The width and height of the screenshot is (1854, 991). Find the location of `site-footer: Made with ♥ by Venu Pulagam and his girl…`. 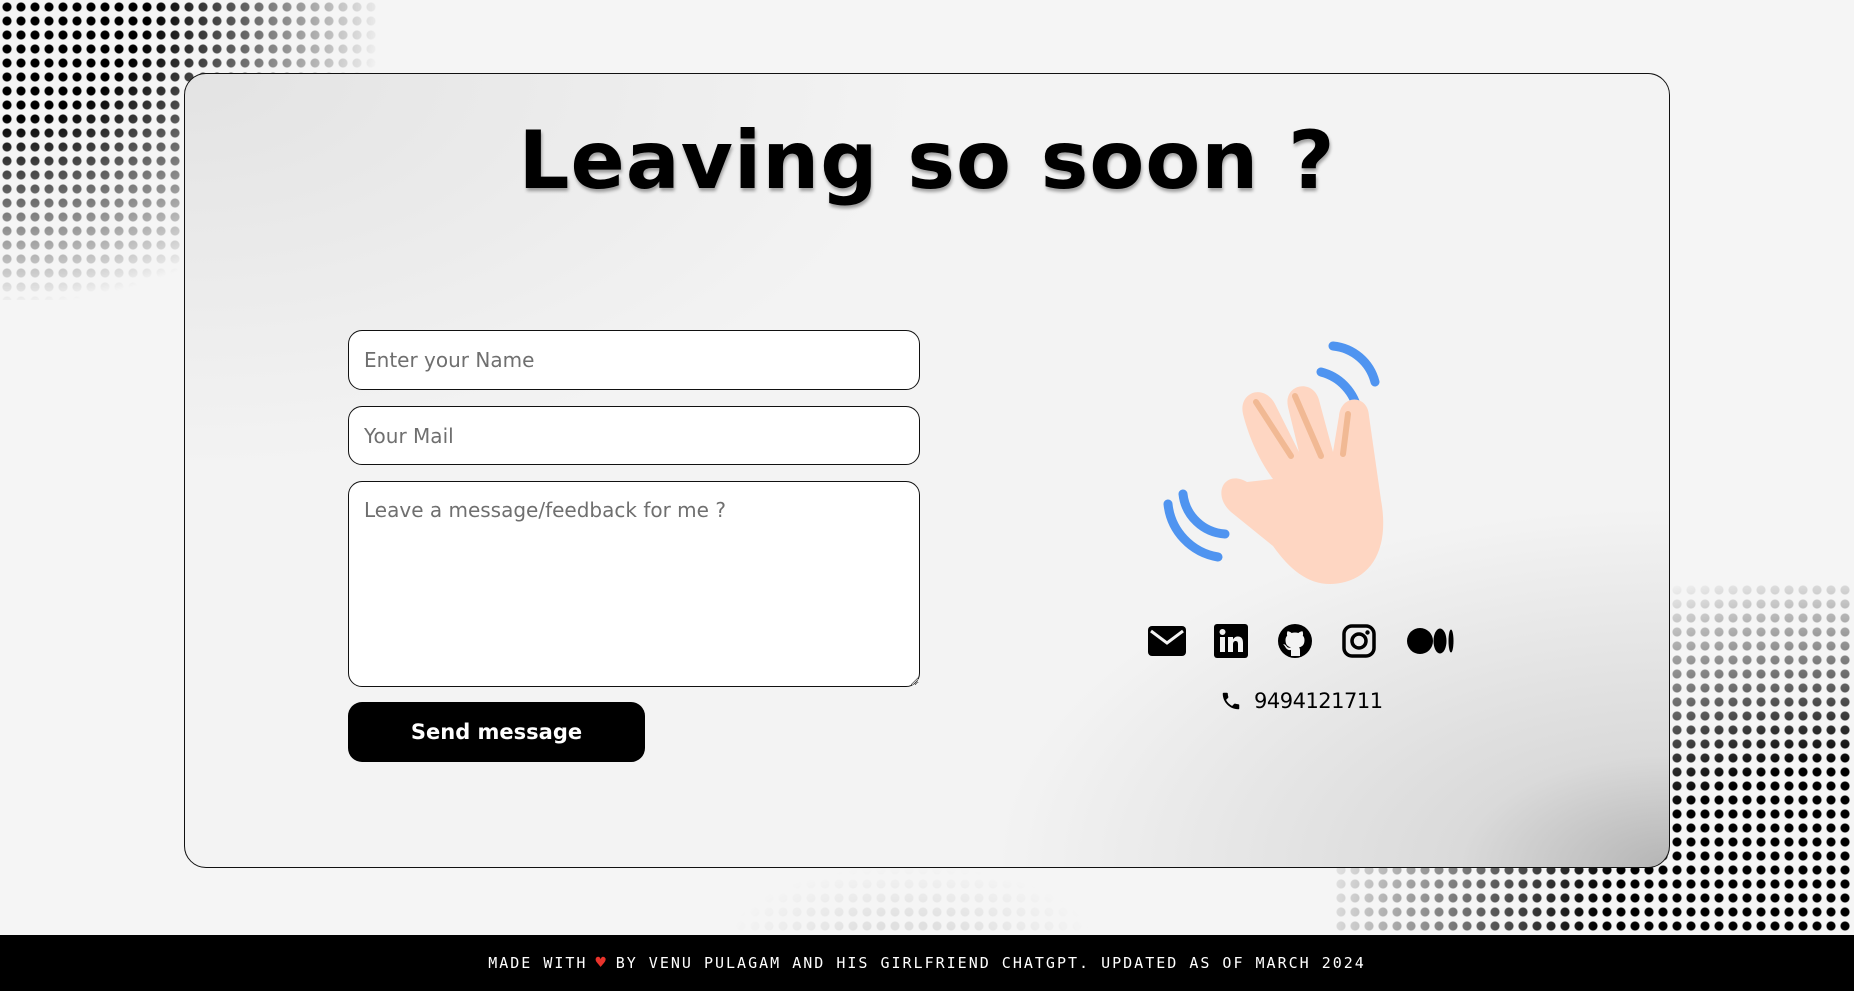

site-footer: Made with ♥ by Venu Pulagam and his girl… is located at coordinates (927, 963).